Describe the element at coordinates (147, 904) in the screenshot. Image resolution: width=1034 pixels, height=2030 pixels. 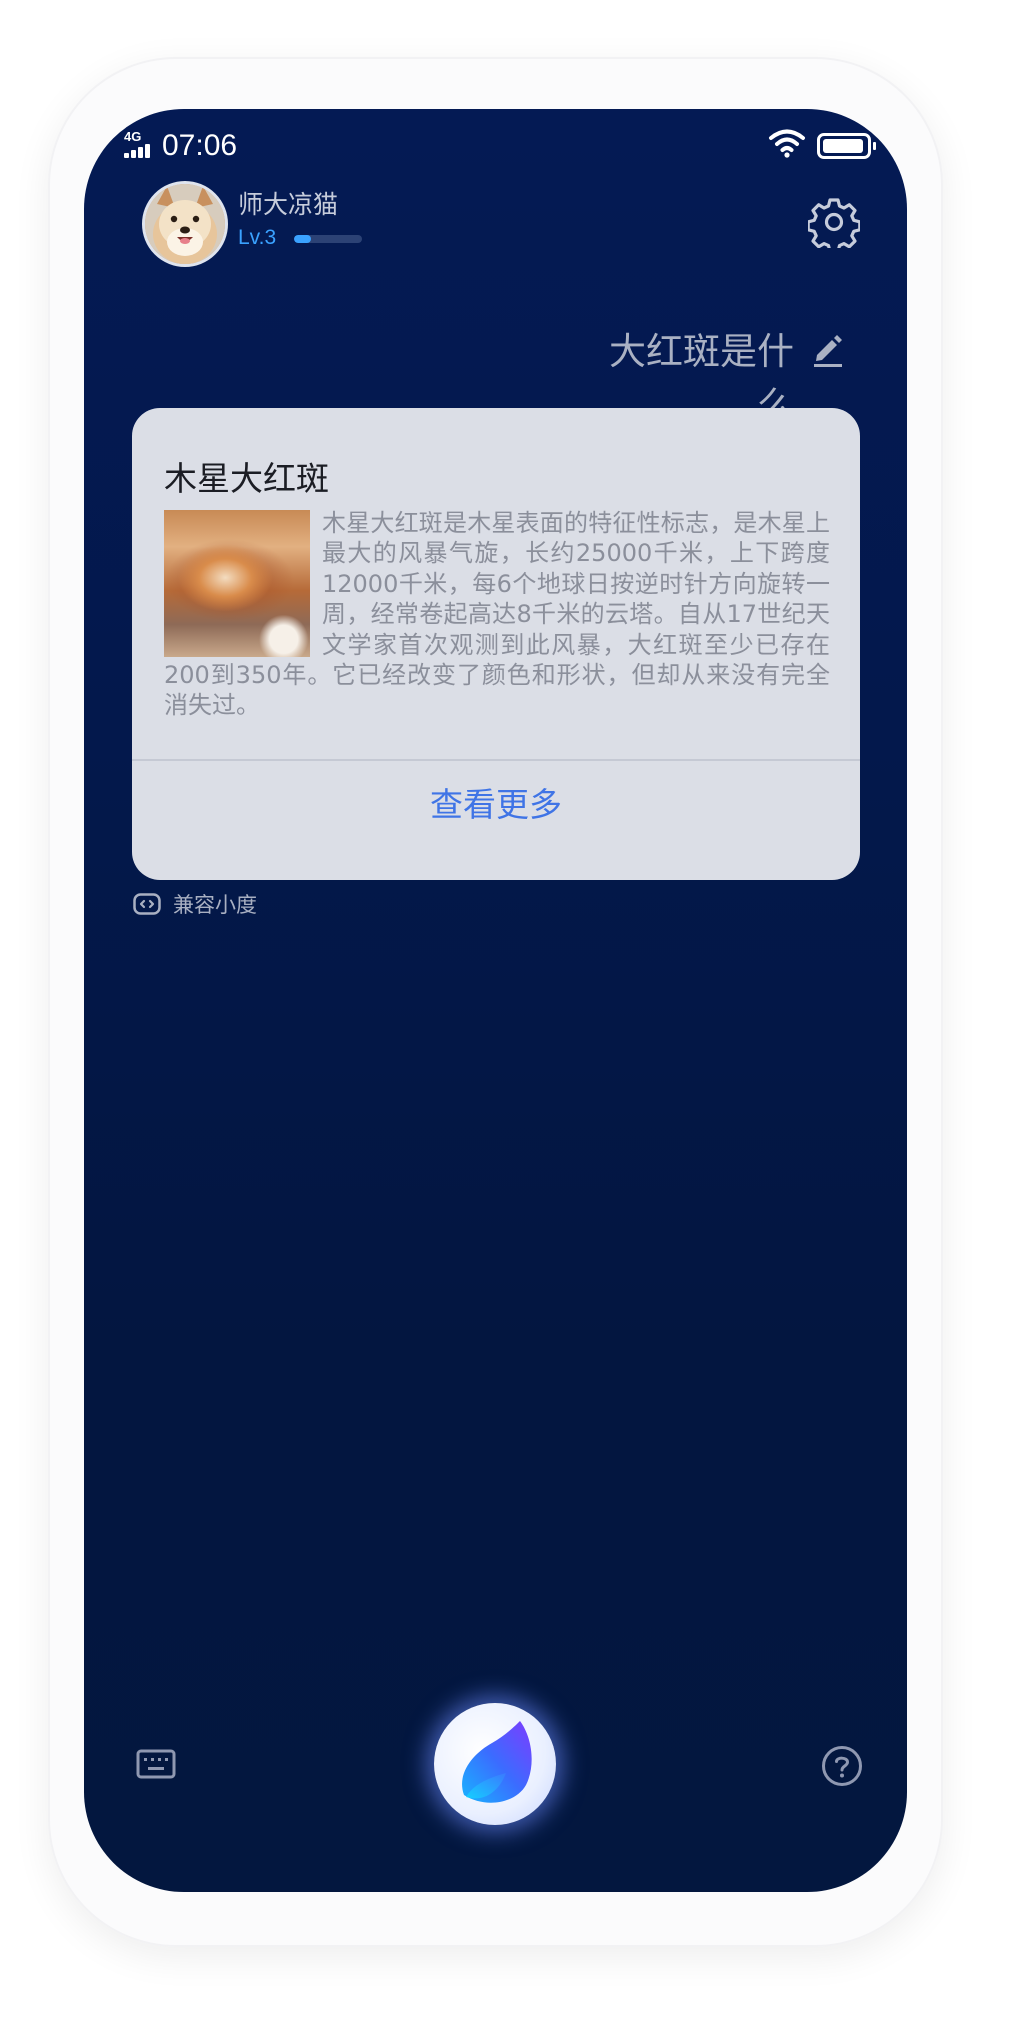
I see `device-icon` at that location.